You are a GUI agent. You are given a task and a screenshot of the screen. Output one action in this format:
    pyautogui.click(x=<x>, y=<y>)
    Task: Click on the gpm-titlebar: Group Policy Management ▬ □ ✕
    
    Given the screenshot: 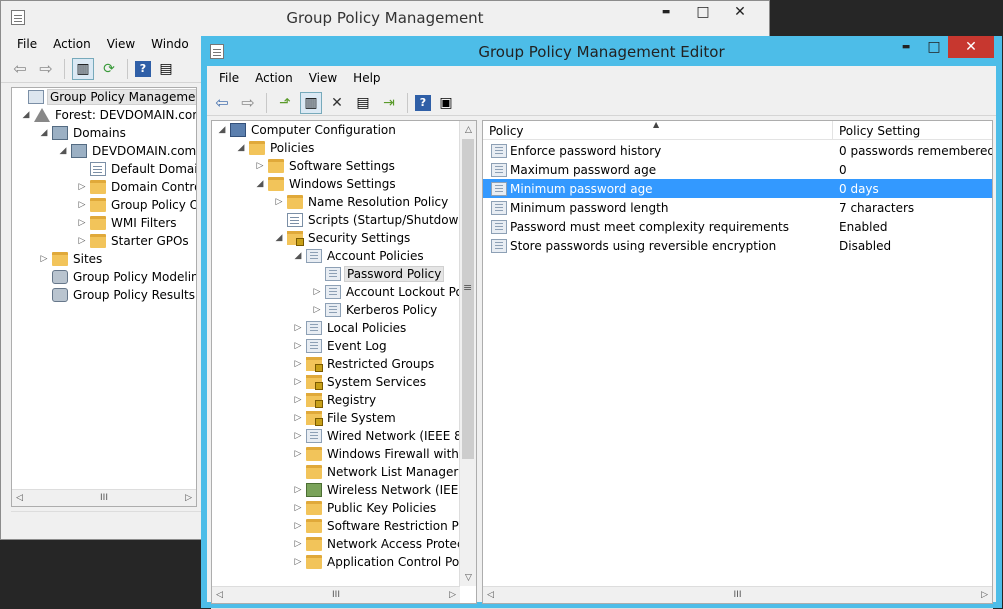 What is the action you would take?
    pyautogui.click(x=385, y=17)
    